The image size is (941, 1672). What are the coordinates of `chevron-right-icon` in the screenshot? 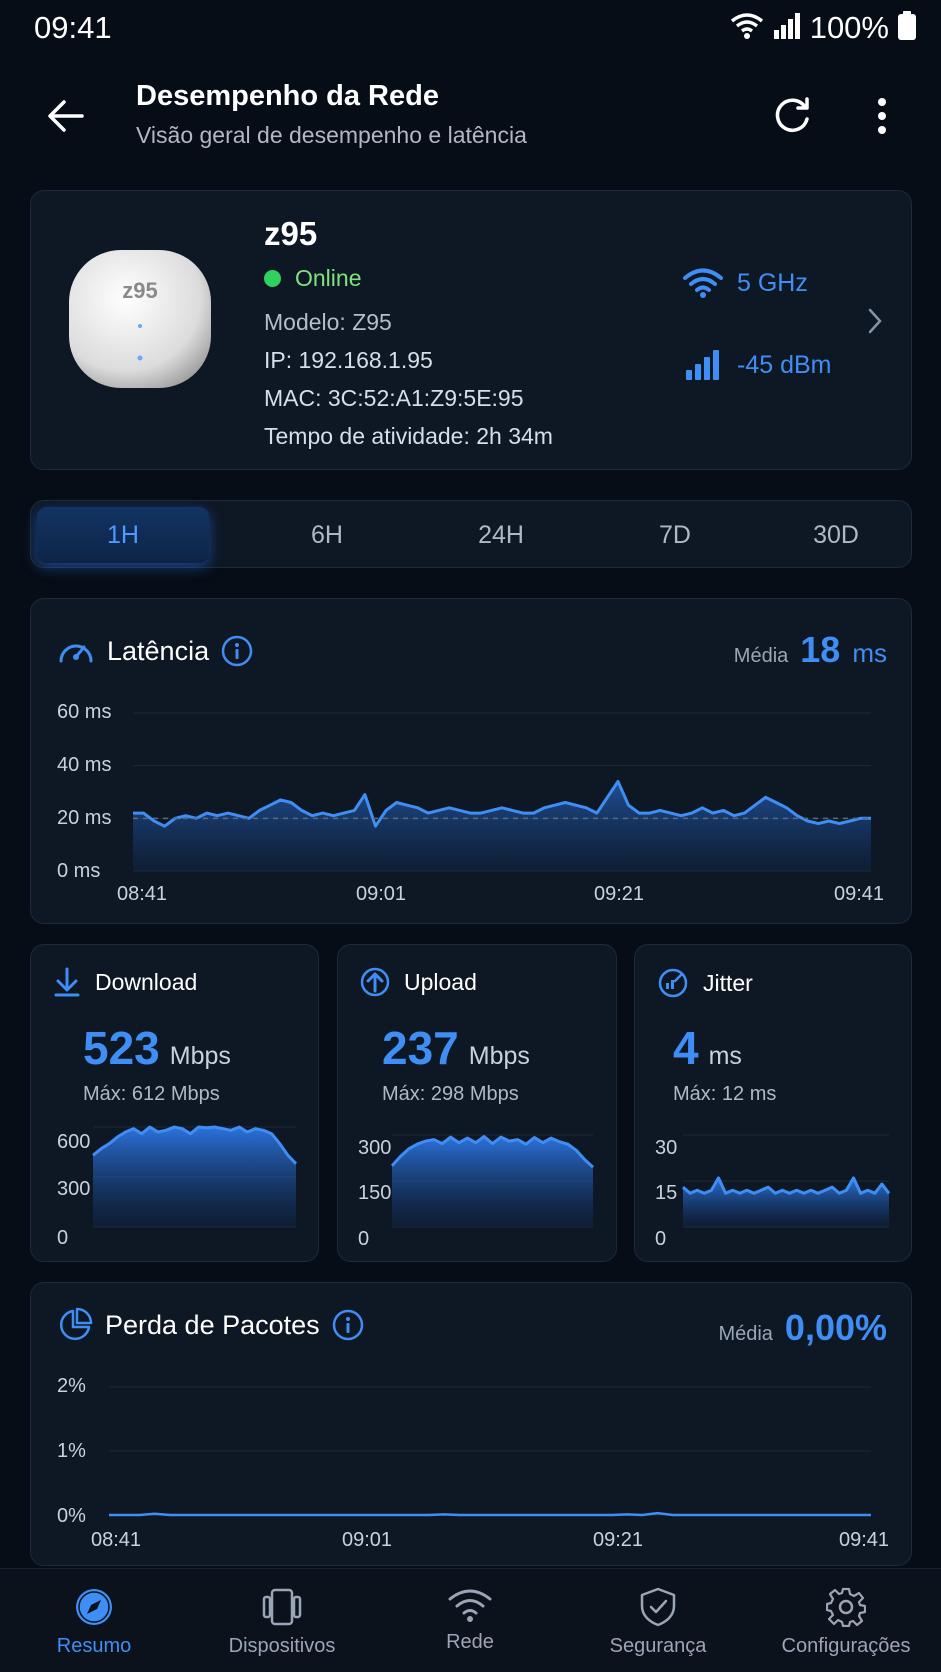 It's located at (875, 323).